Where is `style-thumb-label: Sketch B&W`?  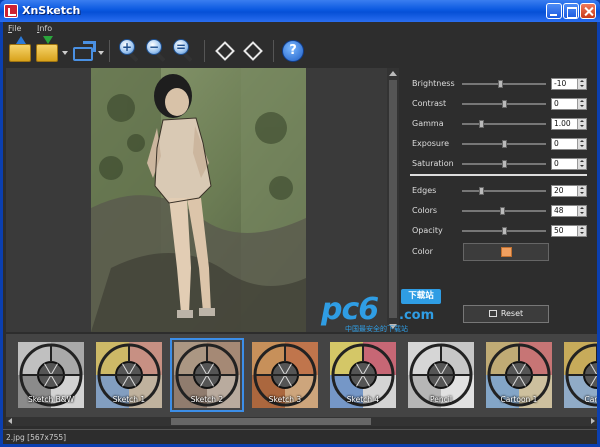 style-thumb-label: Sketch B&W is located at coordinates (51, 399).